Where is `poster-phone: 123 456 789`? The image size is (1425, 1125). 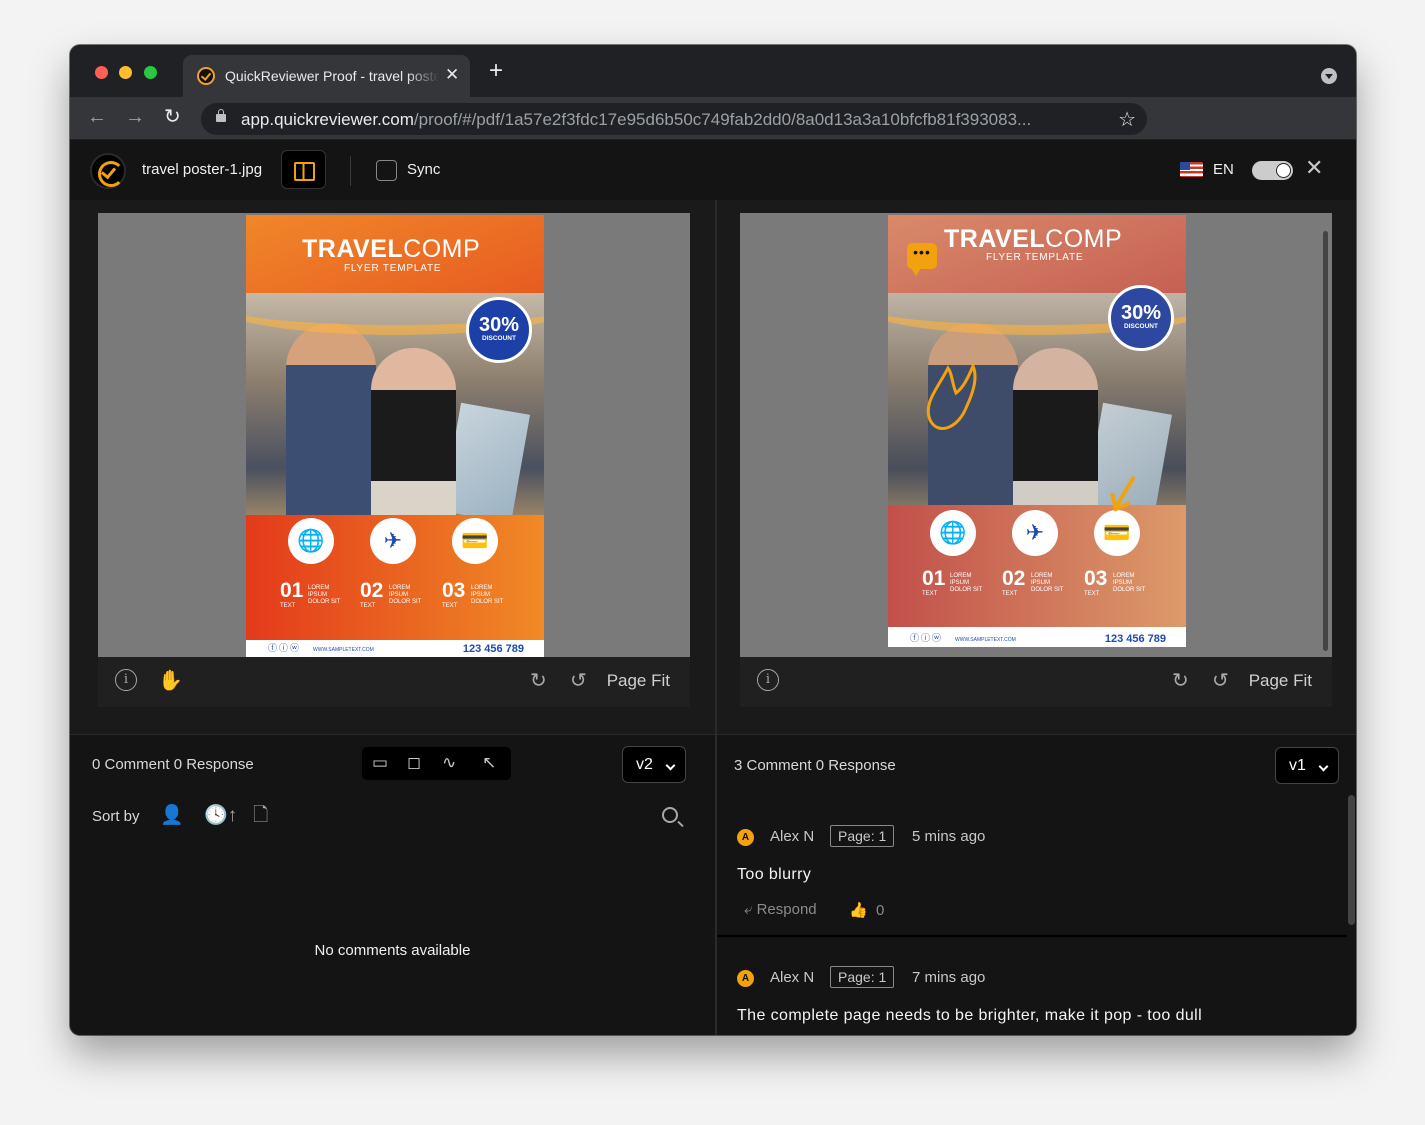
poster-phone: 123 456 789 is located at coordinates (1135, 639).